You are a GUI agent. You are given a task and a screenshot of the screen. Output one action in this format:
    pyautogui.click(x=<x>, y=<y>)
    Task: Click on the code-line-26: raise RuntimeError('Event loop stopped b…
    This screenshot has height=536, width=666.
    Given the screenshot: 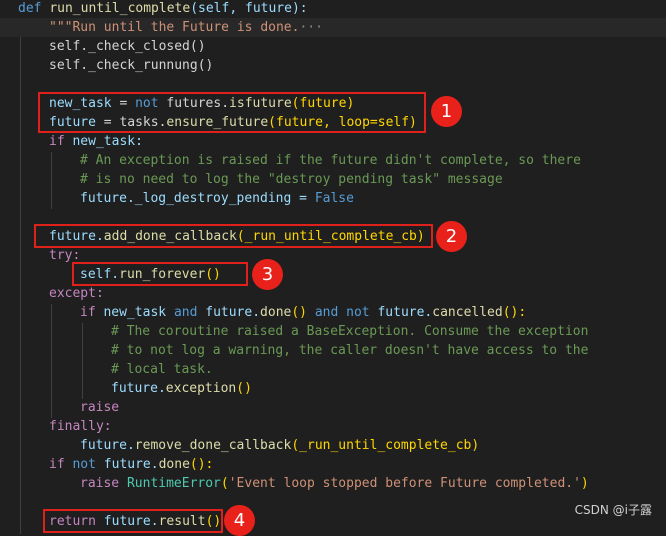 What is the action you would take?
    pyautogui.click(x=334, y=483)
    